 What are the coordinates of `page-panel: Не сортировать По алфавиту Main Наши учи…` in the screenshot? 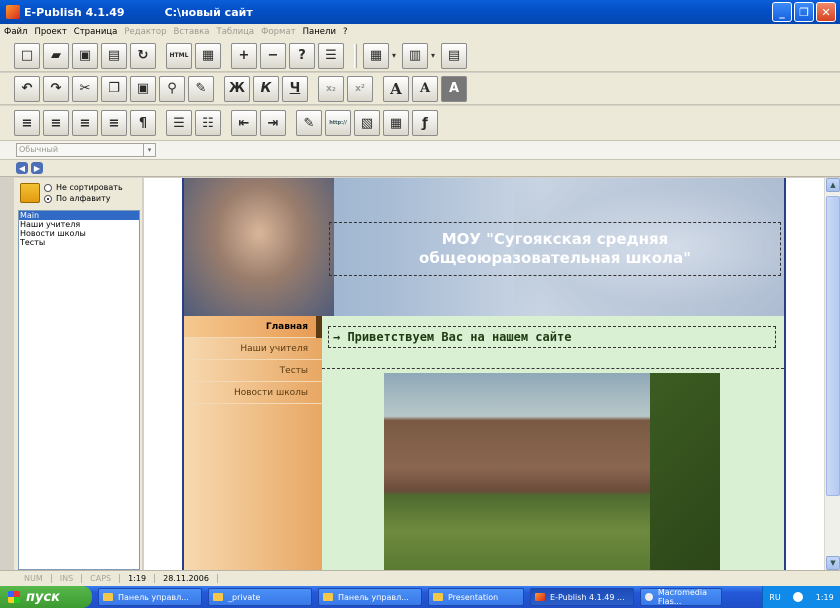 It's located at (78, 374).